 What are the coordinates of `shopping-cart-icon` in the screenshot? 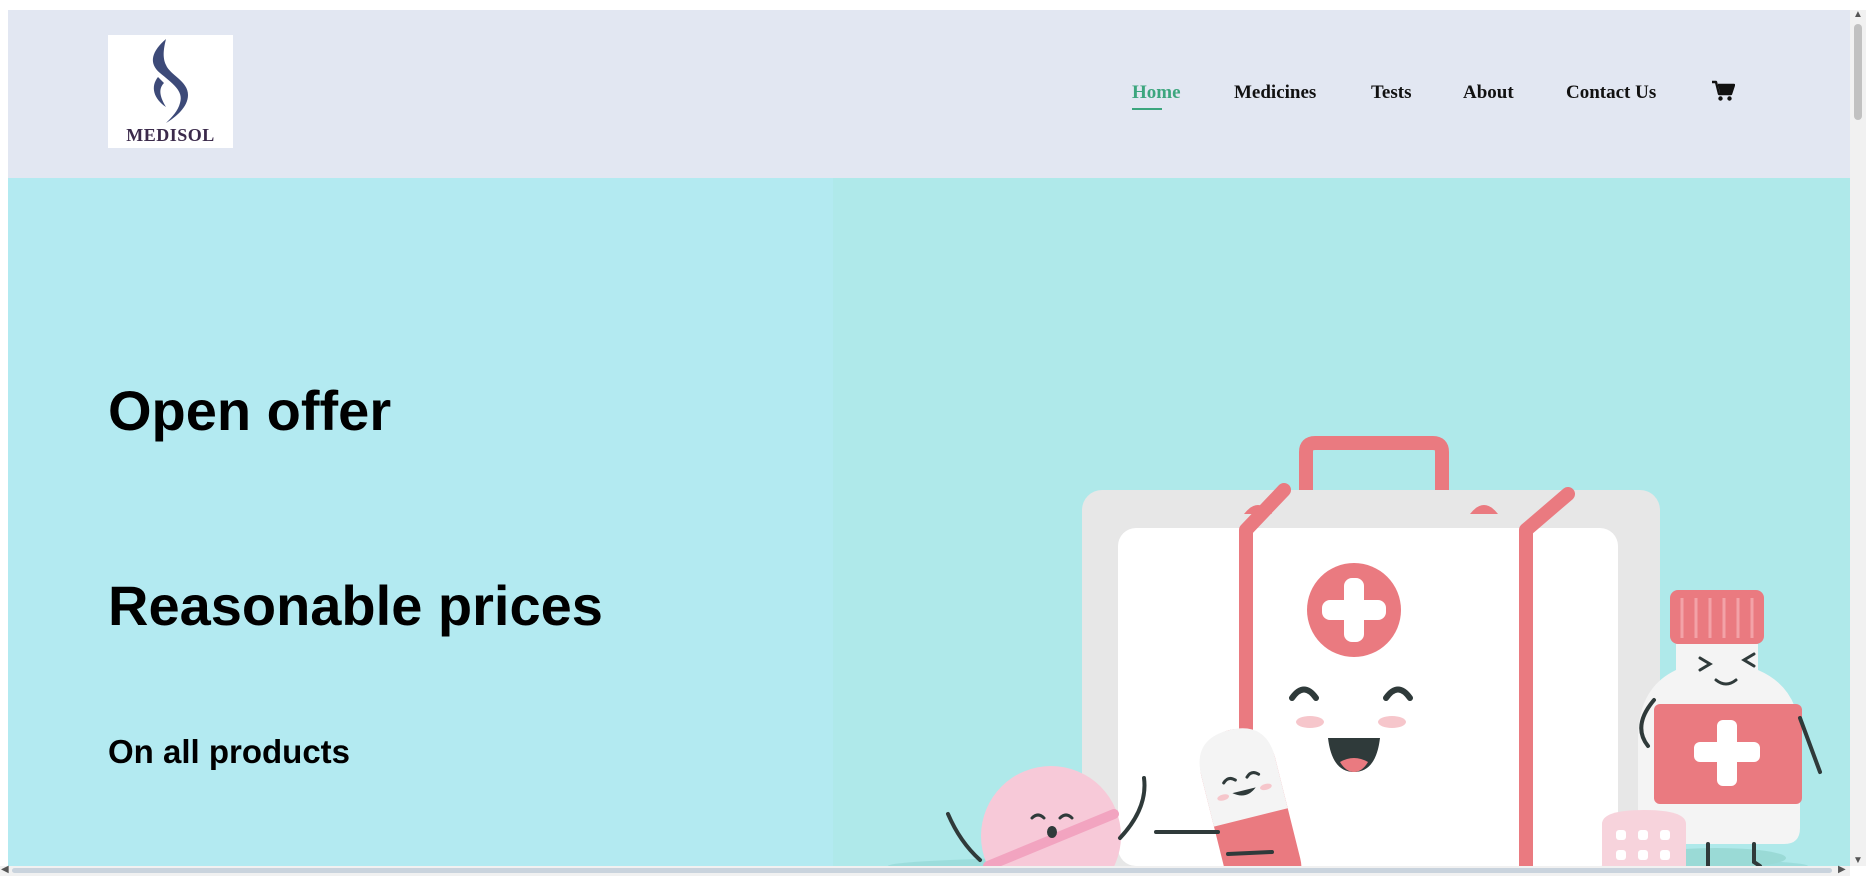 It's located at (1723, 91).